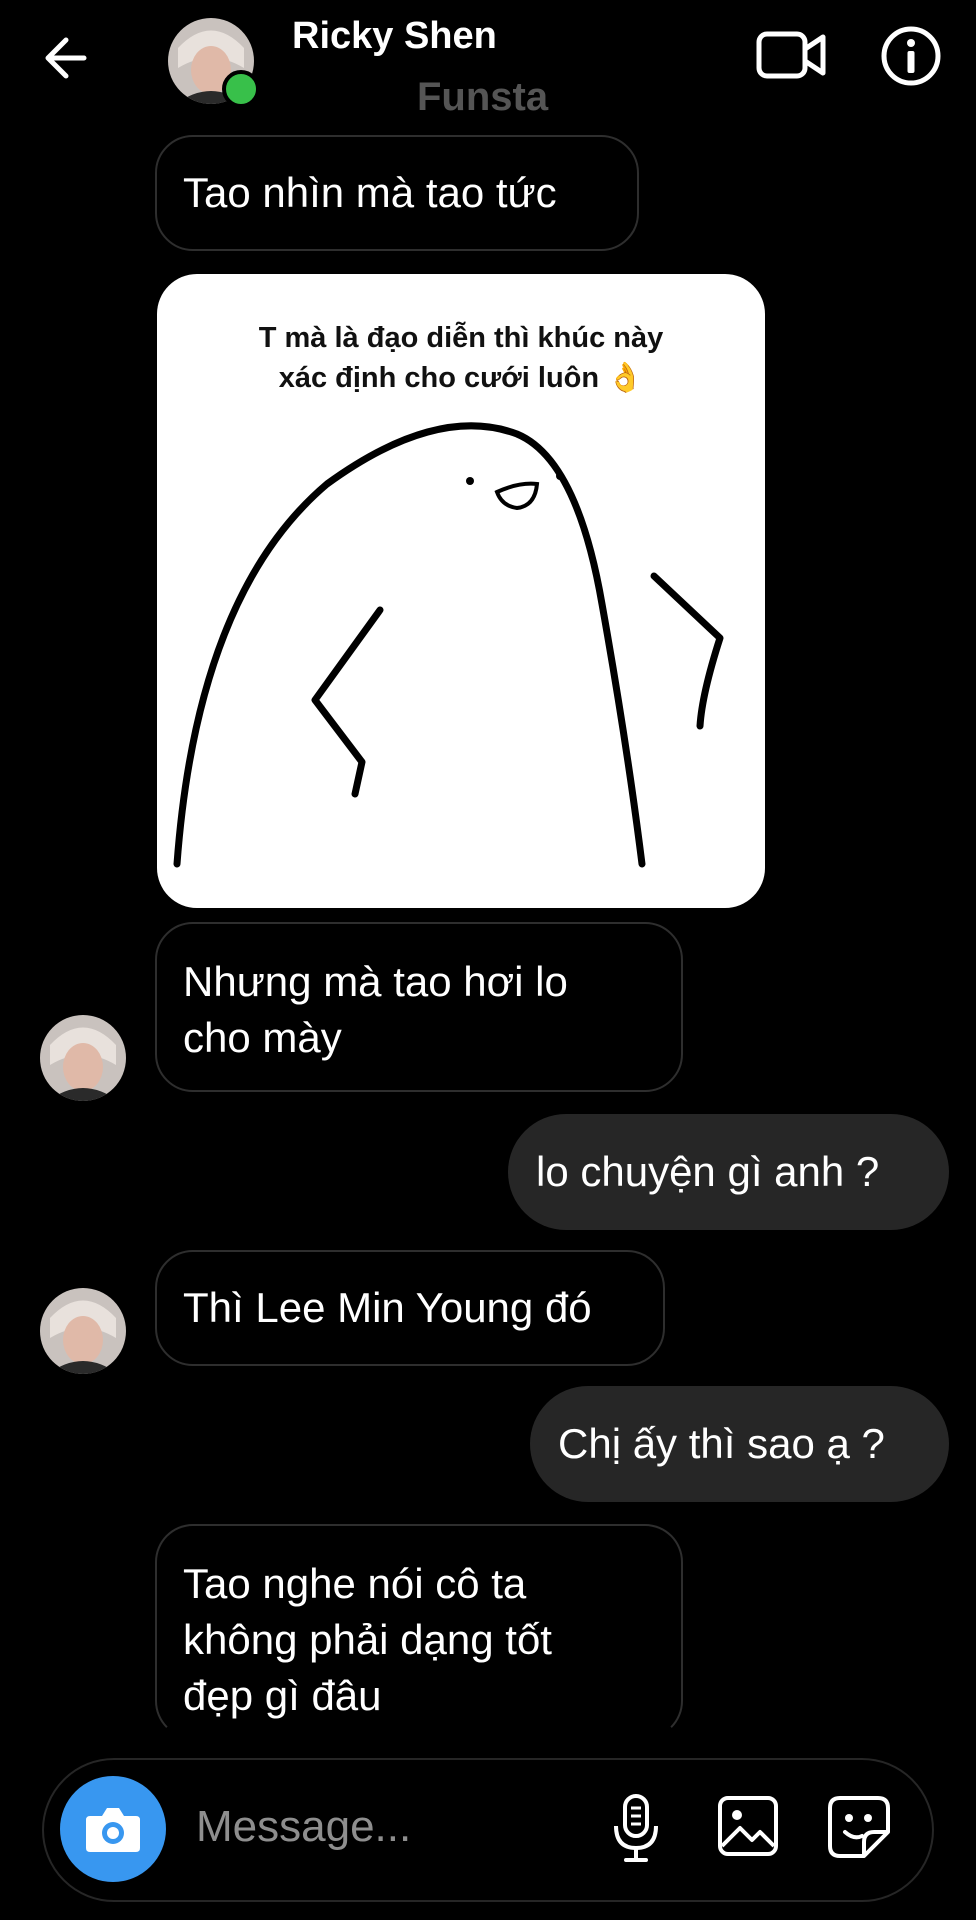  I want to click on info-icon, so click(911, 56).